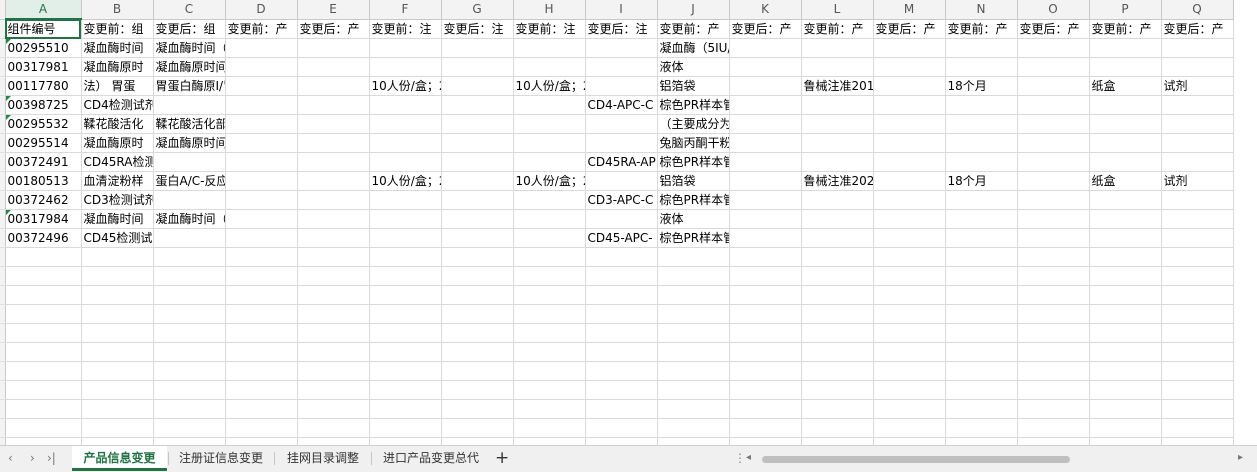 The height and width of the screenshot is (472, 1257). Describe the element at coordinates (117, 143) in the screenshot. I see `cell-b7: 凝血酶原时` at that location.